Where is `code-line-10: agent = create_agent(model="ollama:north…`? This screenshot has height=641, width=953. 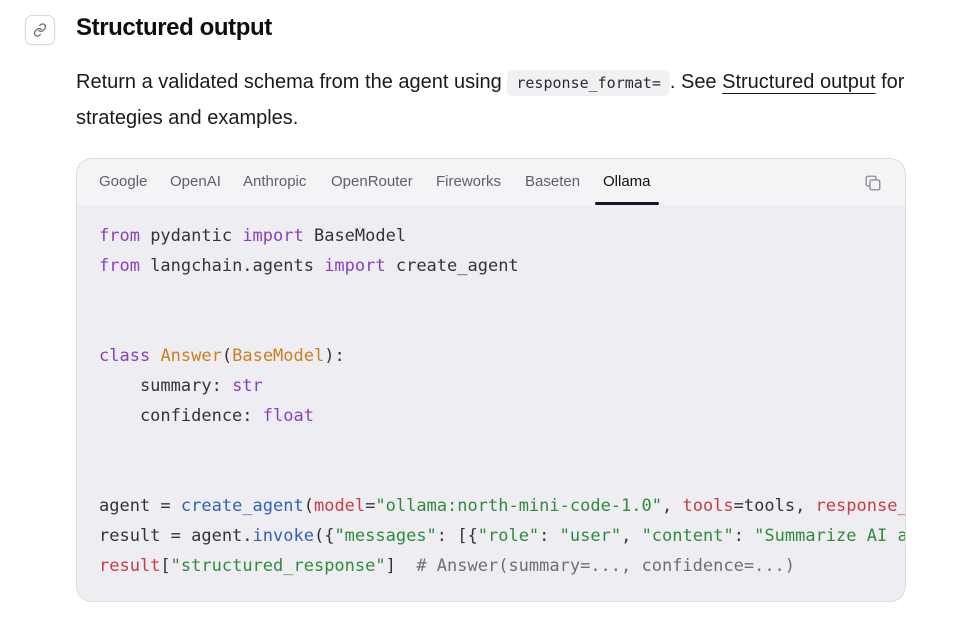 code-line-10: agent = create_agent(model="ollama:north… is located at coordinates (502, 506).